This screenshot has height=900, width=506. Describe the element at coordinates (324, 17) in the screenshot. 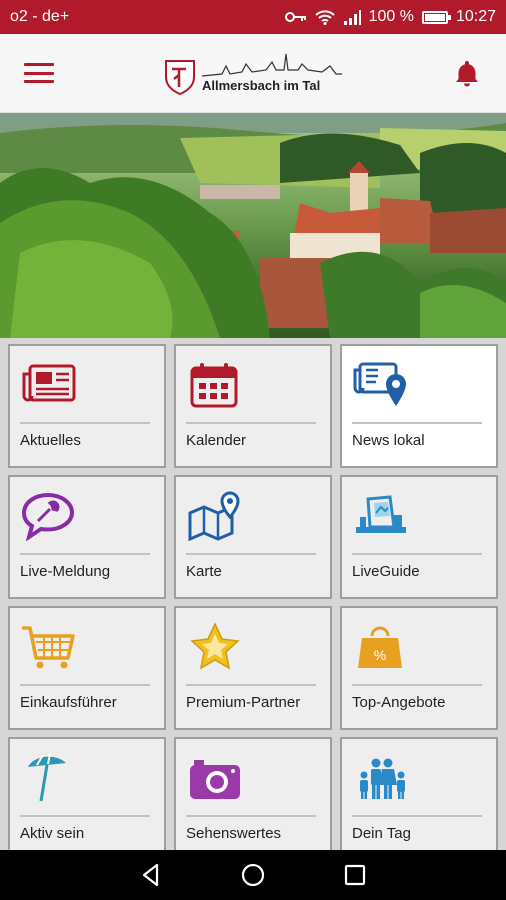

I see `wifi-icon` at that location.